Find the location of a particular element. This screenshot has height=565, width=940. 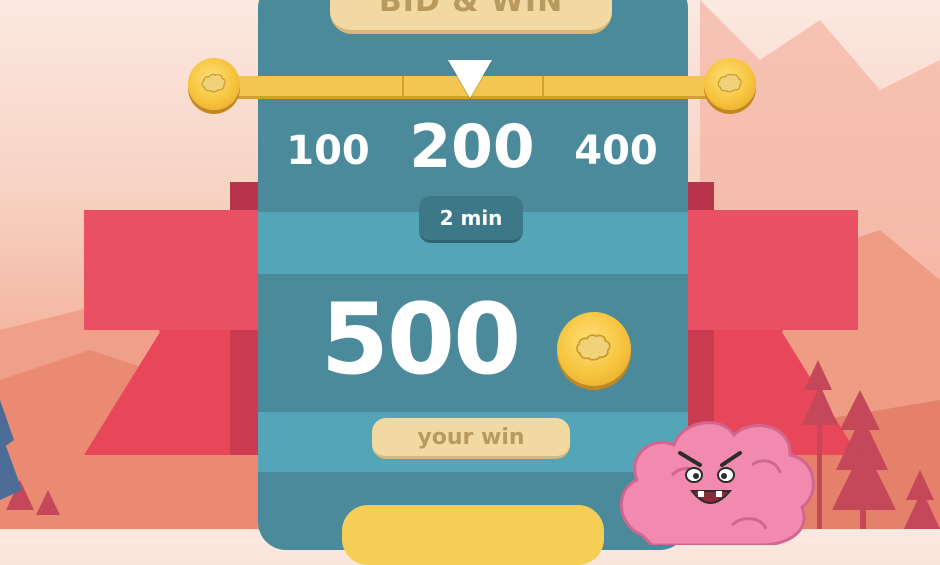

duration-badge: 2 min is located at coordinates (471, 219).